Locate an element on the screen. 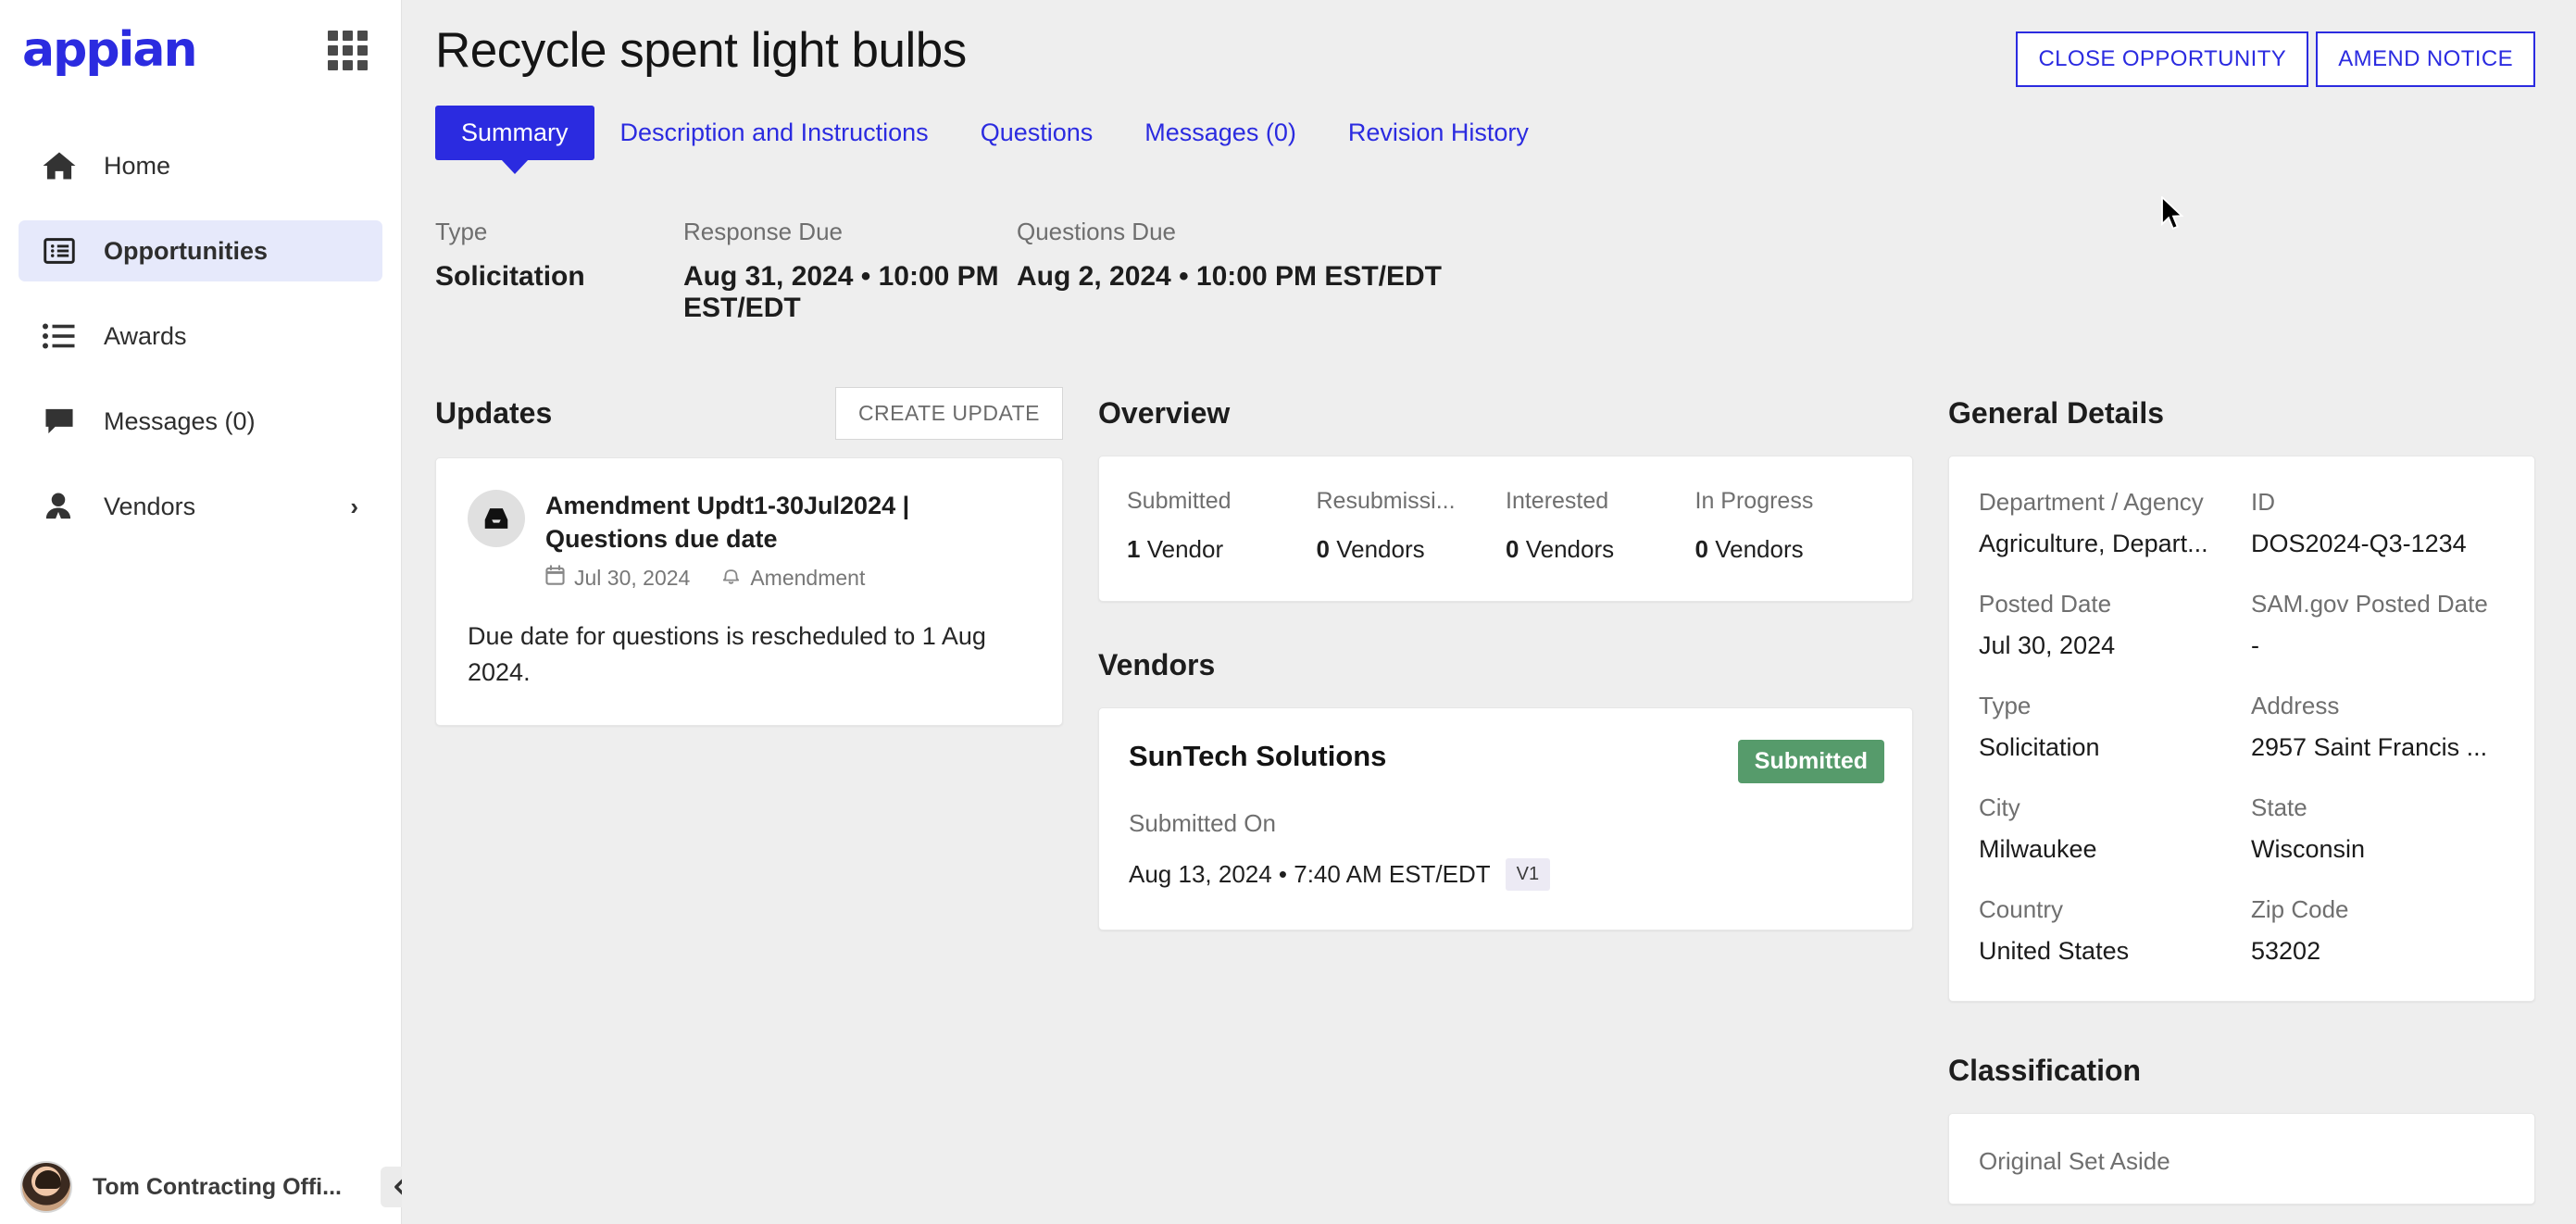 The width and height of the screenshot is (2576, 1224). bell-icon is located at coordinates (731, 578).